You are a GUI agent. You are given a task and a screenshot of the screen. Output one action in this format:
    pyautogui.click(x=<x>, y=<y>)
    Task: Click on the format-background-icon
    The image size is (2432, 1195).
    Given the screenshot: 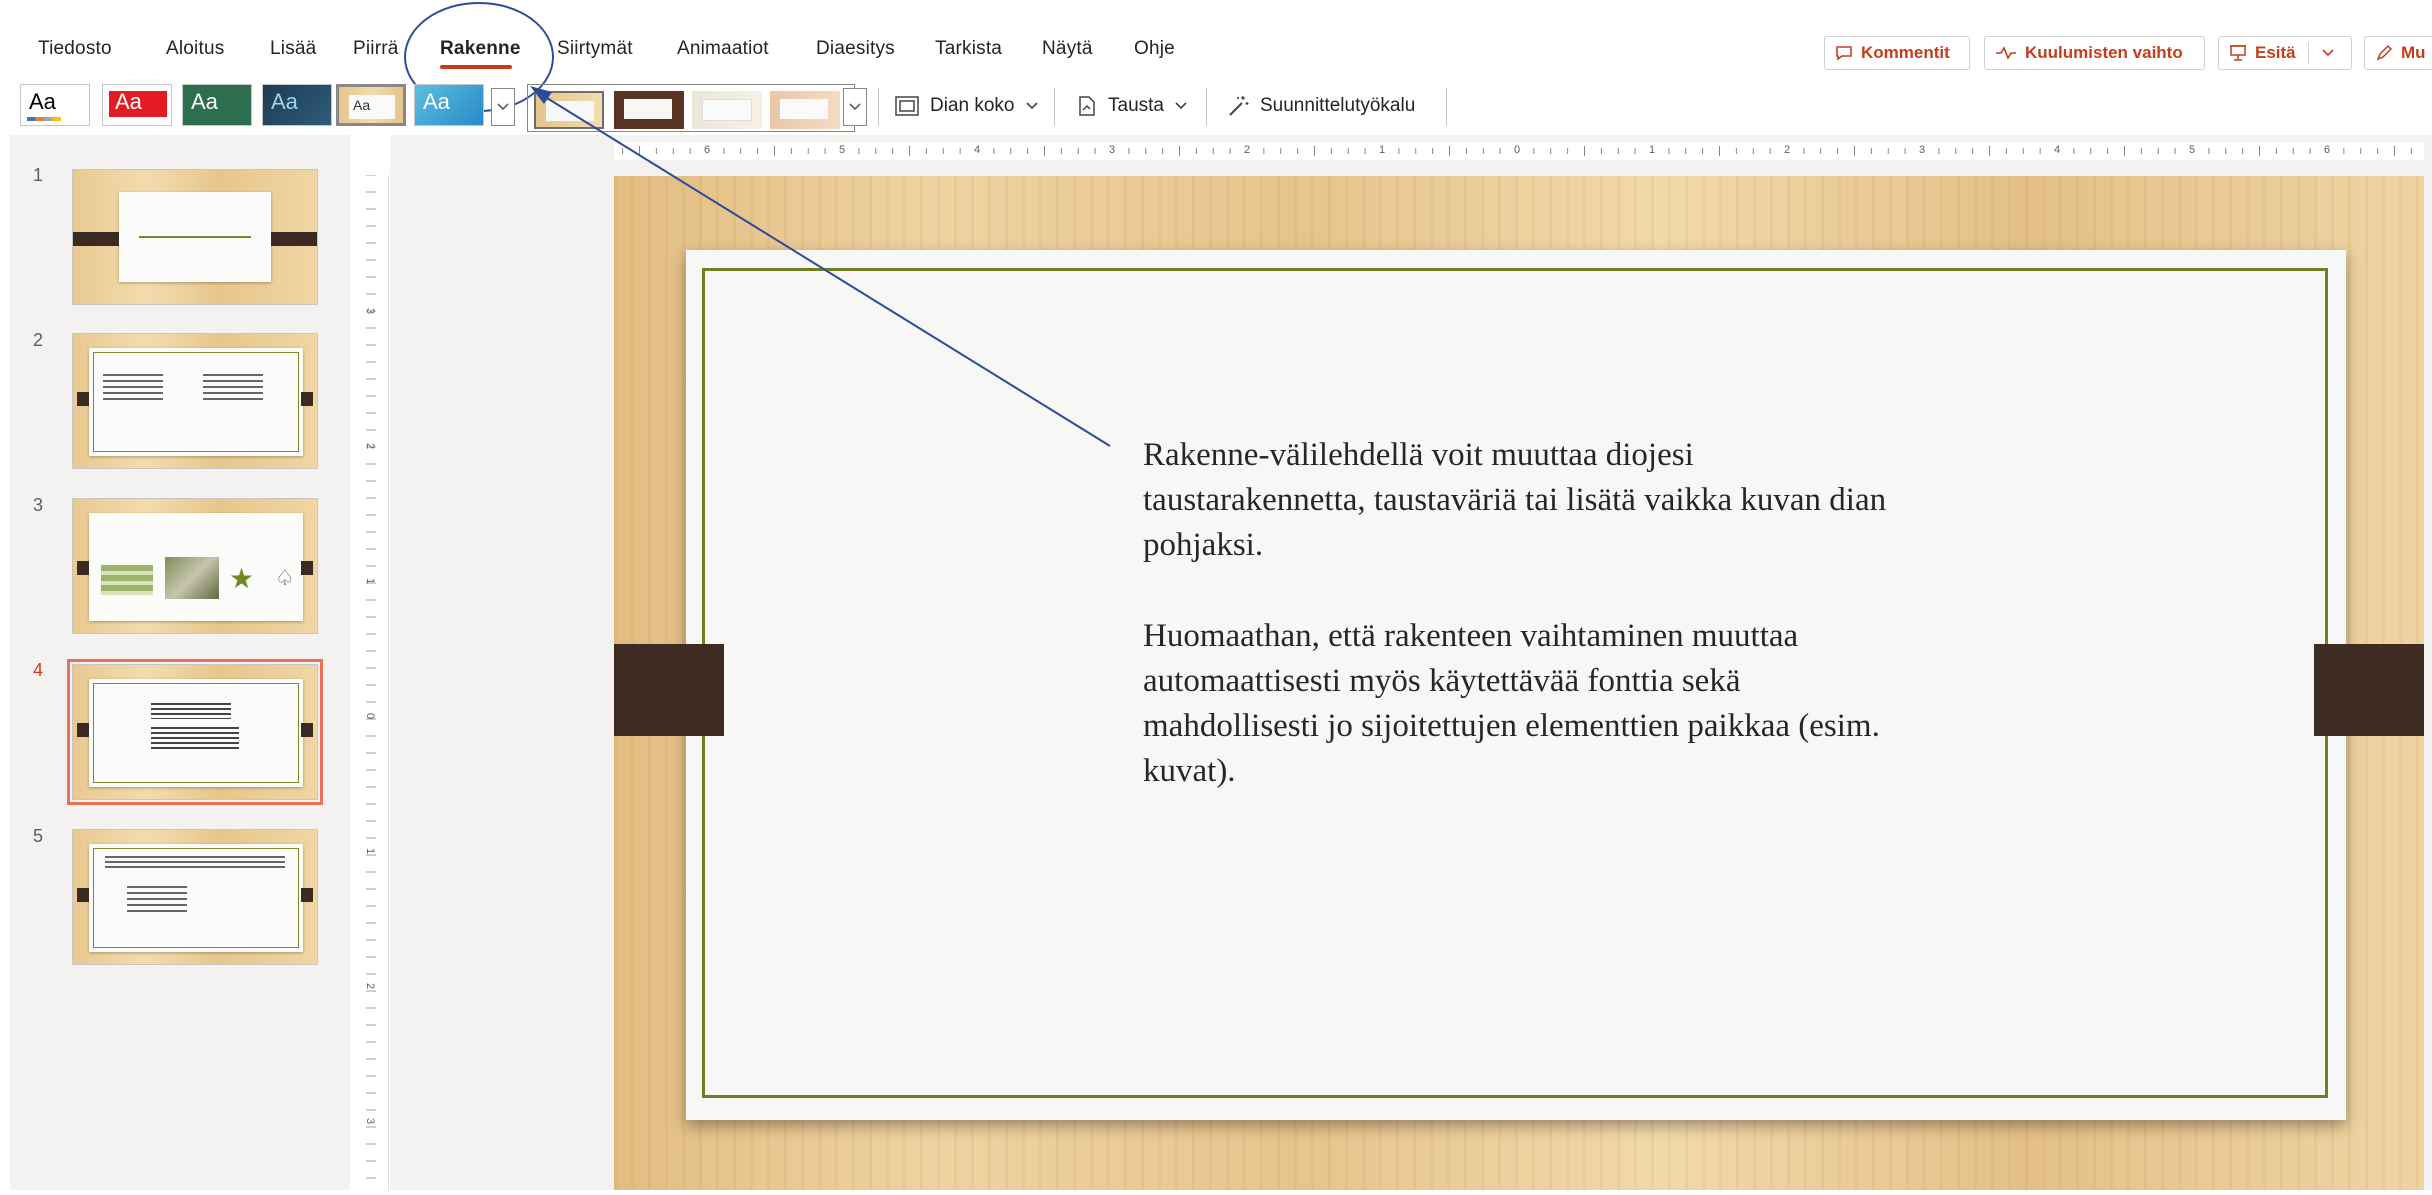 What is the action you would take?
    pyautogui.click(x=1087, y=106)
    